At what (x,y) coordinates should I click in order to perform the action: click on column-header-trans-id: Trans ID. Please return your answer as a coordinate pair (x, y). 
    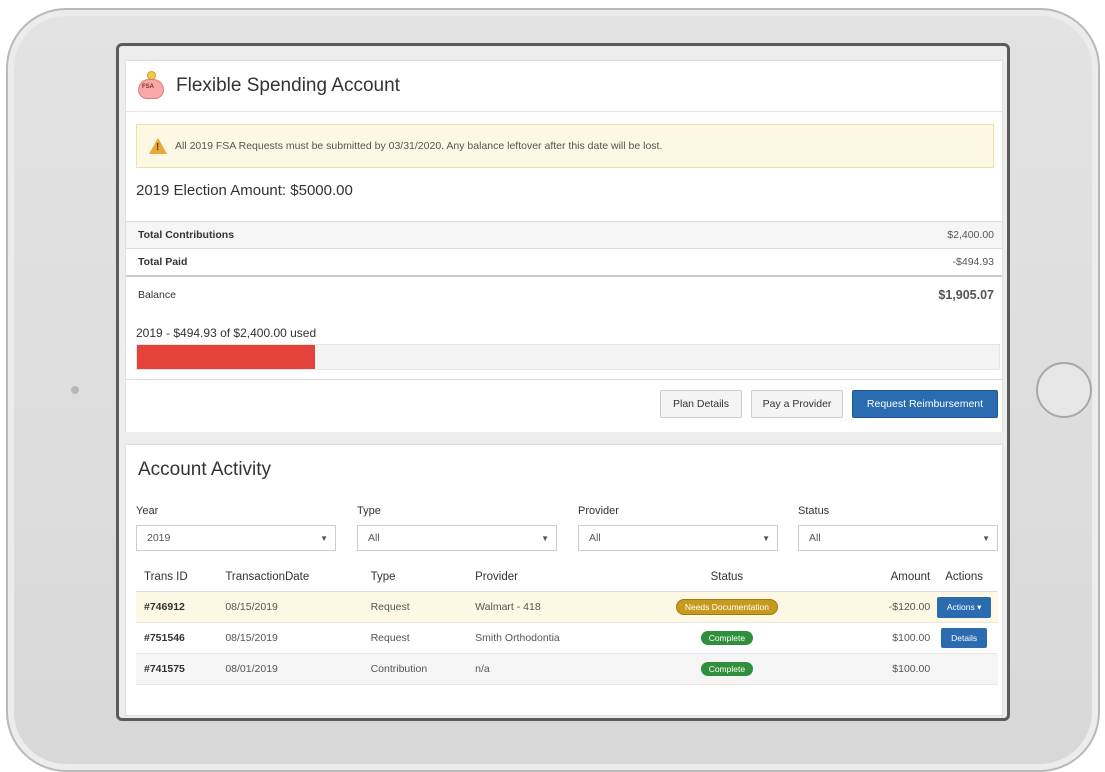
    Looking at the image, I should click on (166, 577).